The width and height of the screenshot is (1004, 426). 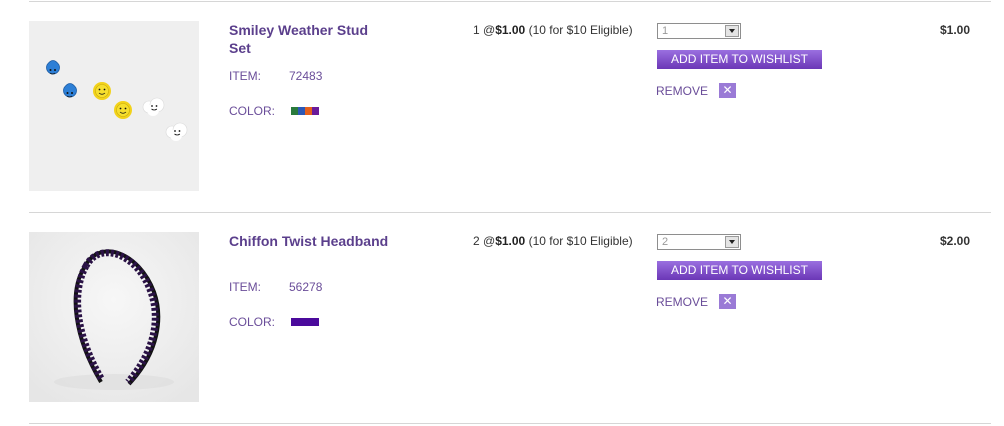 I want to click on shadow, so click(x=114, y=382).